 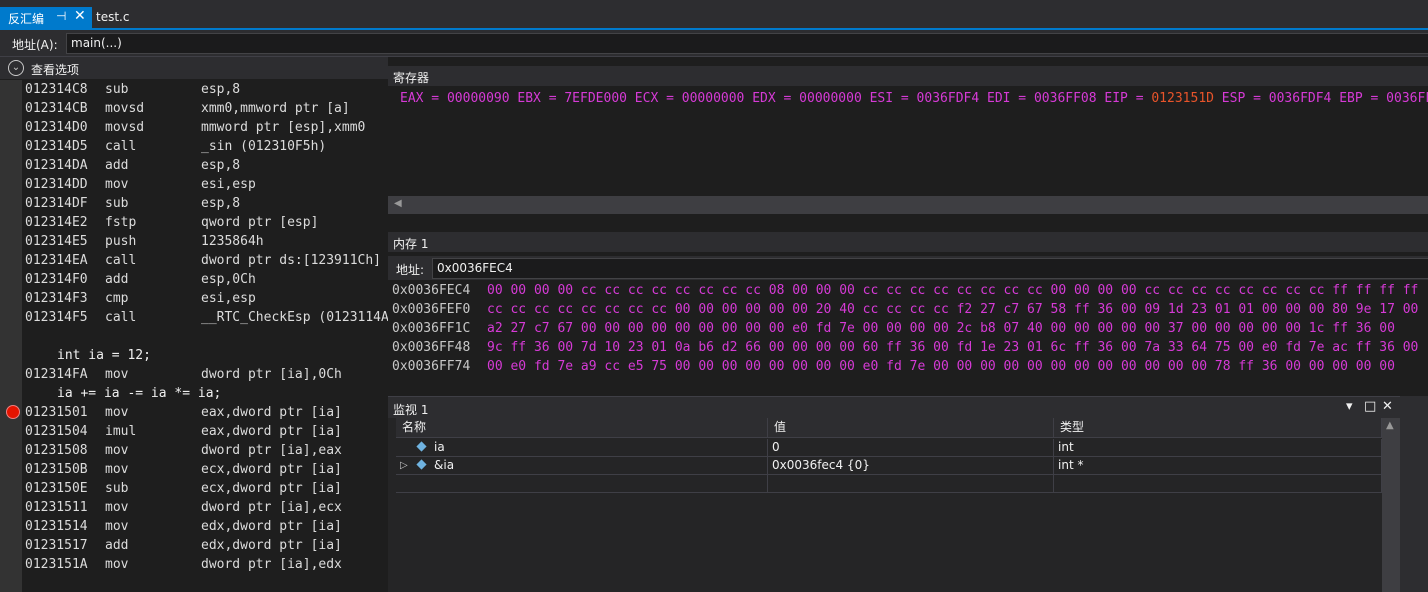 I want to click on watch-row-value: 0x0036fec4 {0}, so click(x=911, y=466).